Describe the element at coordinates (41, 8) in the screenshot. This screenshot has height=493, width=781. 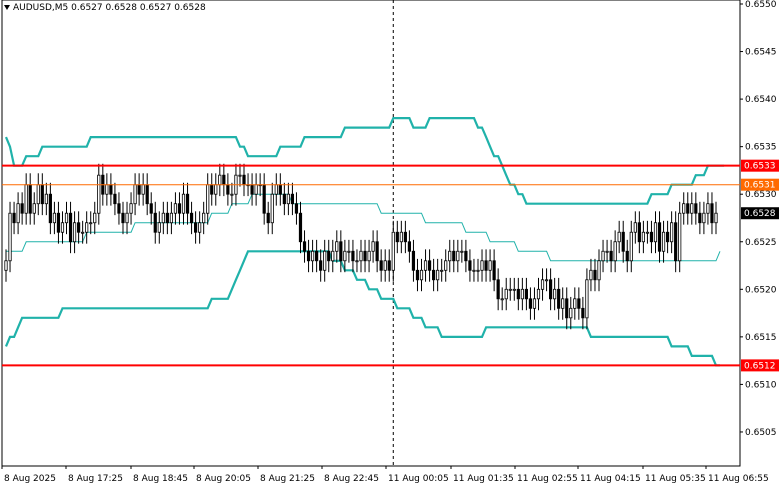
I see `symbol-label: AUDUSD,M5` at that location.